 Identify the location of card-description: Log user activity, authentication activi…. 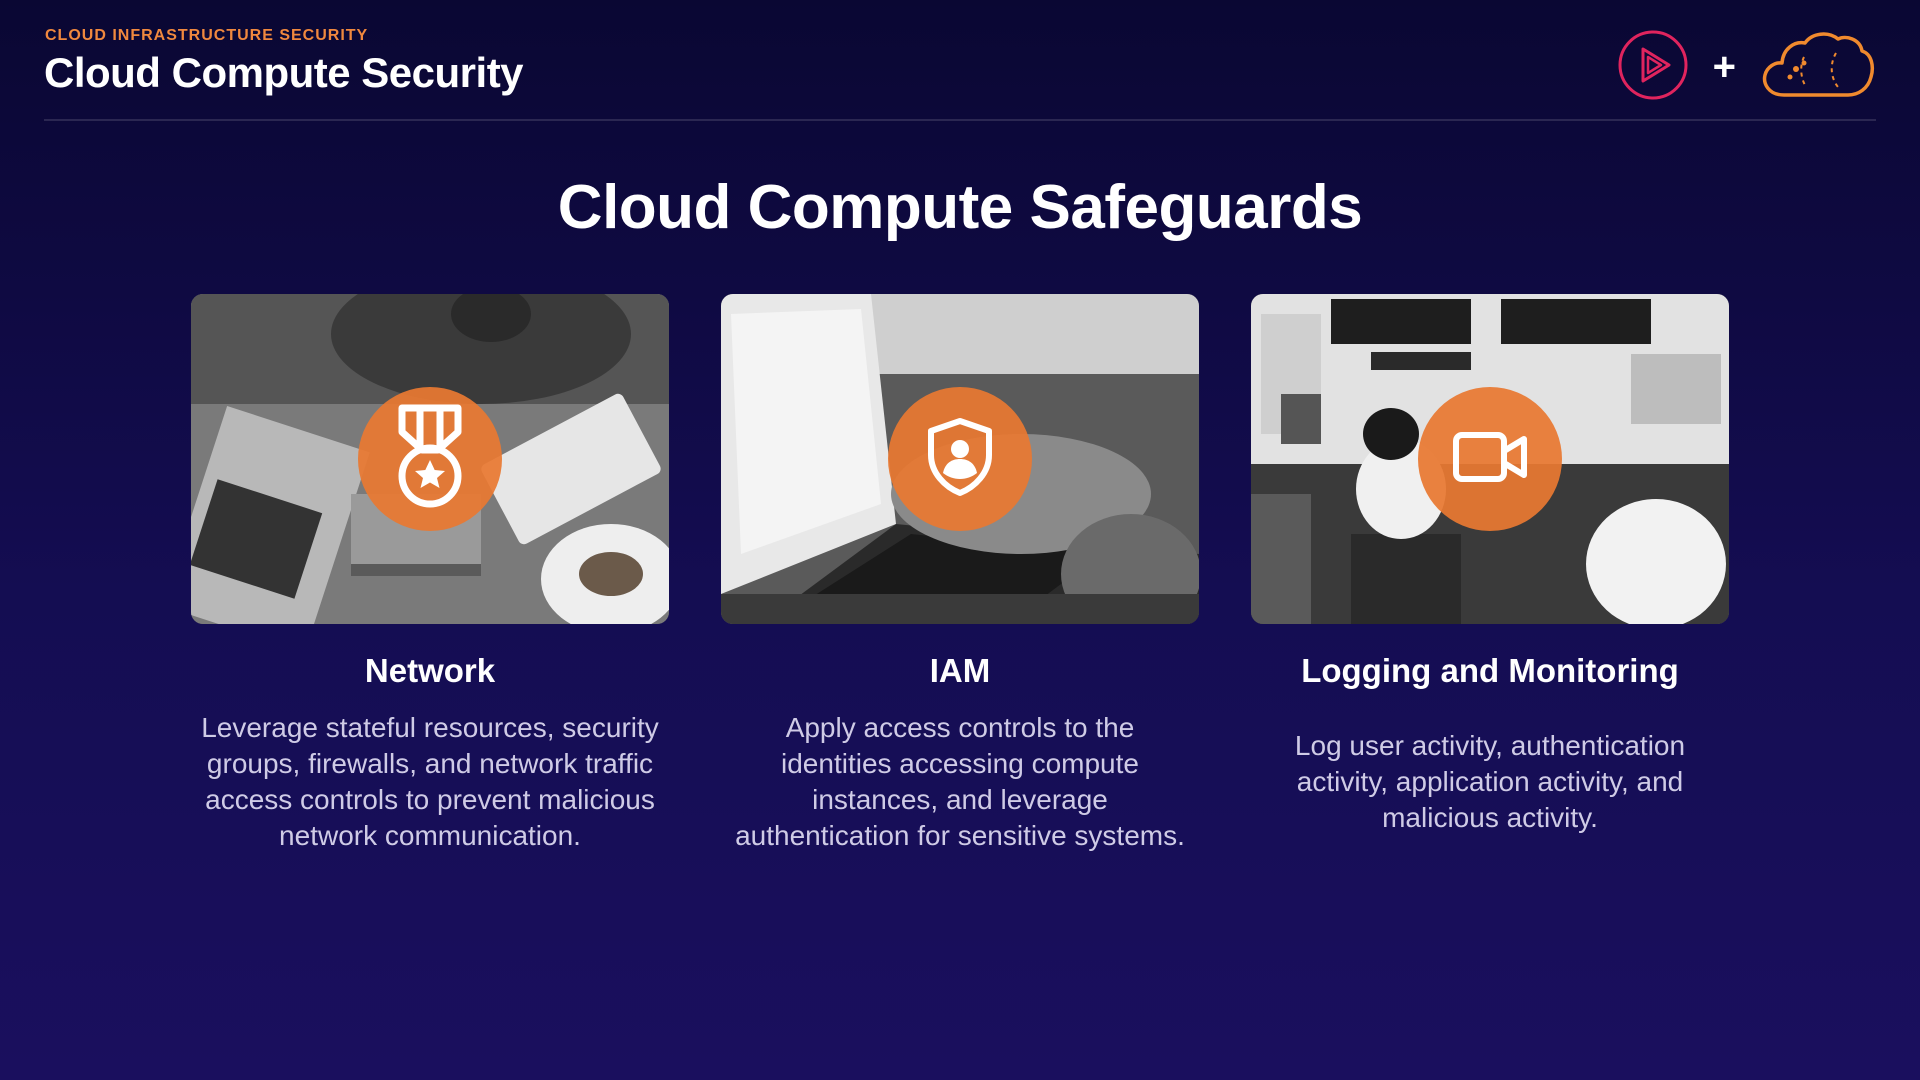
(1490, 781).